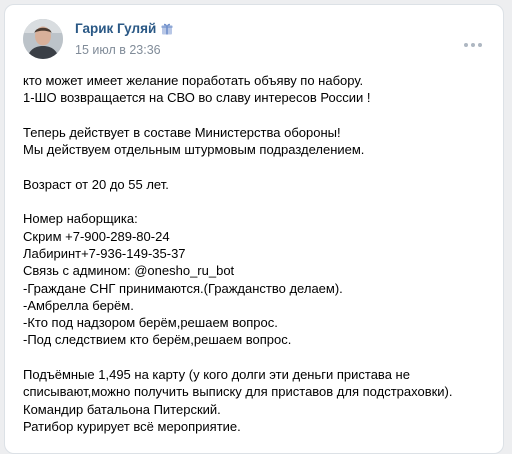  I want to click on more-options-button, so click(473, 45).